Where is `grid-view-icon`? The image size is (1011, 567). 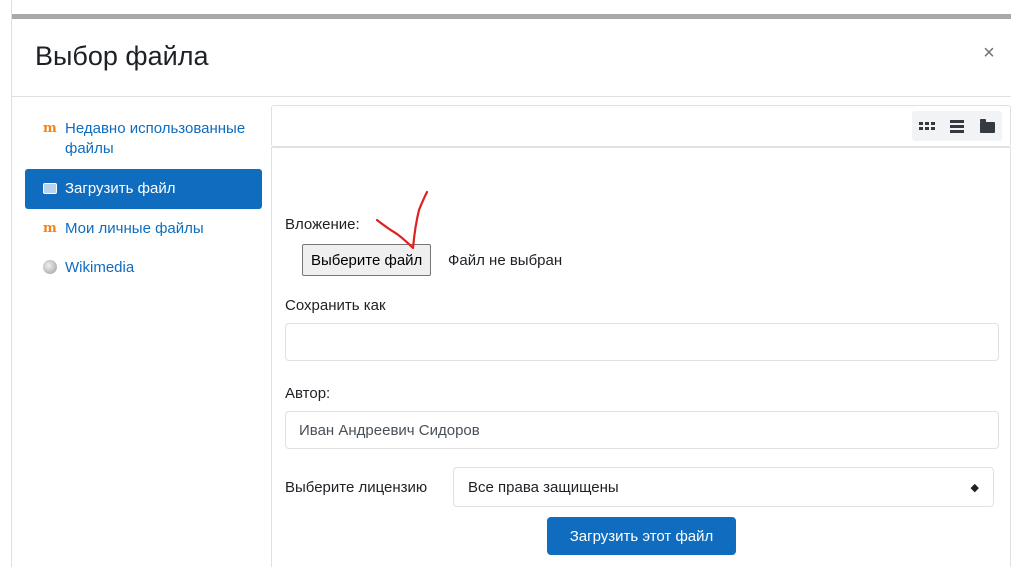
grid-view-icon is located at coordinates (927, 126).